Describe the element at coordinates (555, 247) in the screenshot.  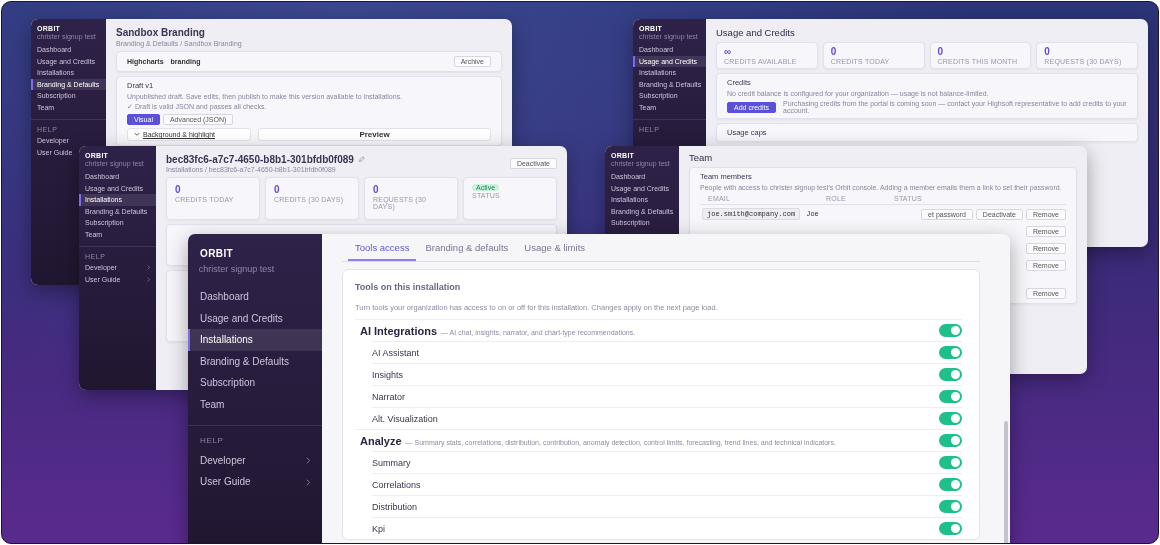
I see `tab: Usage & limits` at that location.